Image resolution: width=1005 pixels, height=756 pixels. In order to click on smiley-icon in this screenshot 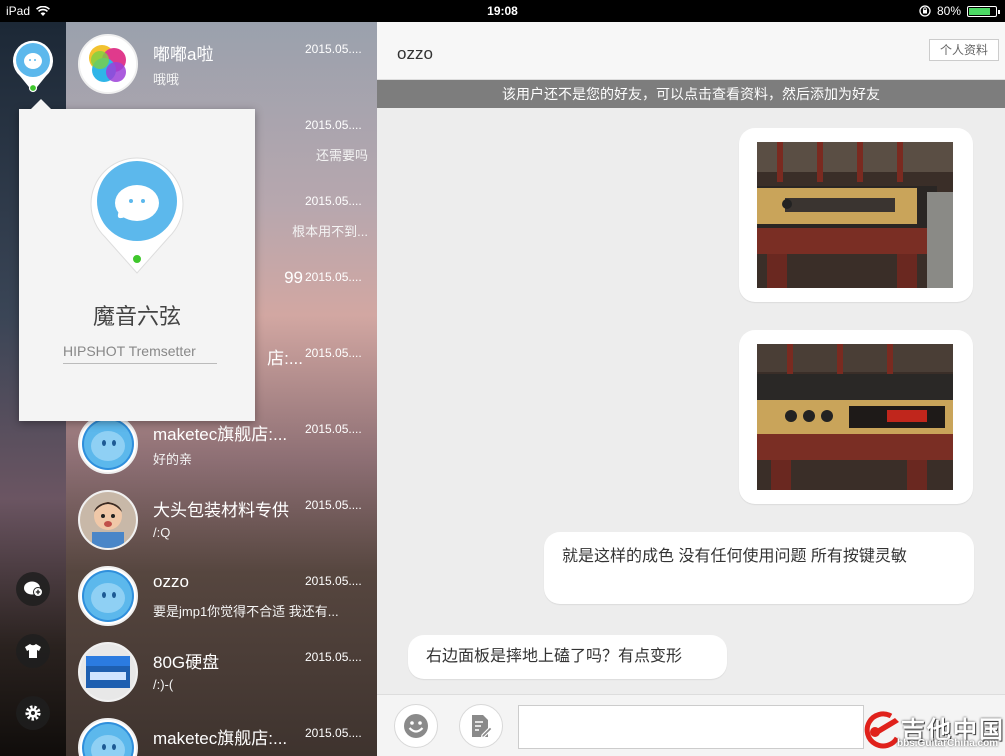, I will do `click(416, 726)`.